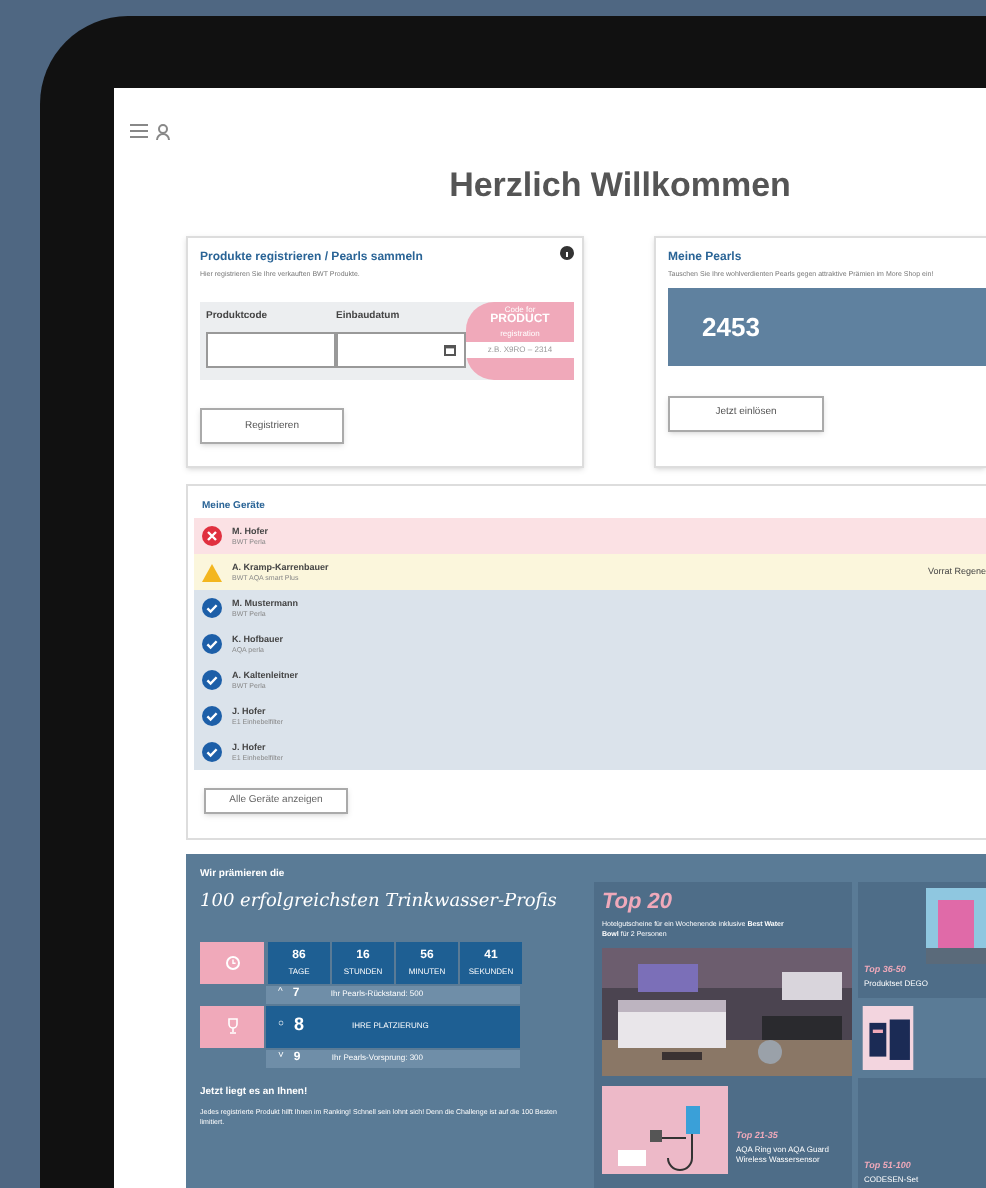 This screenshot has width=986, height=1188. What do you see at coordinates (567, 253) in the screenshot?
I see `info-icon` at bounding box center [567, 253].